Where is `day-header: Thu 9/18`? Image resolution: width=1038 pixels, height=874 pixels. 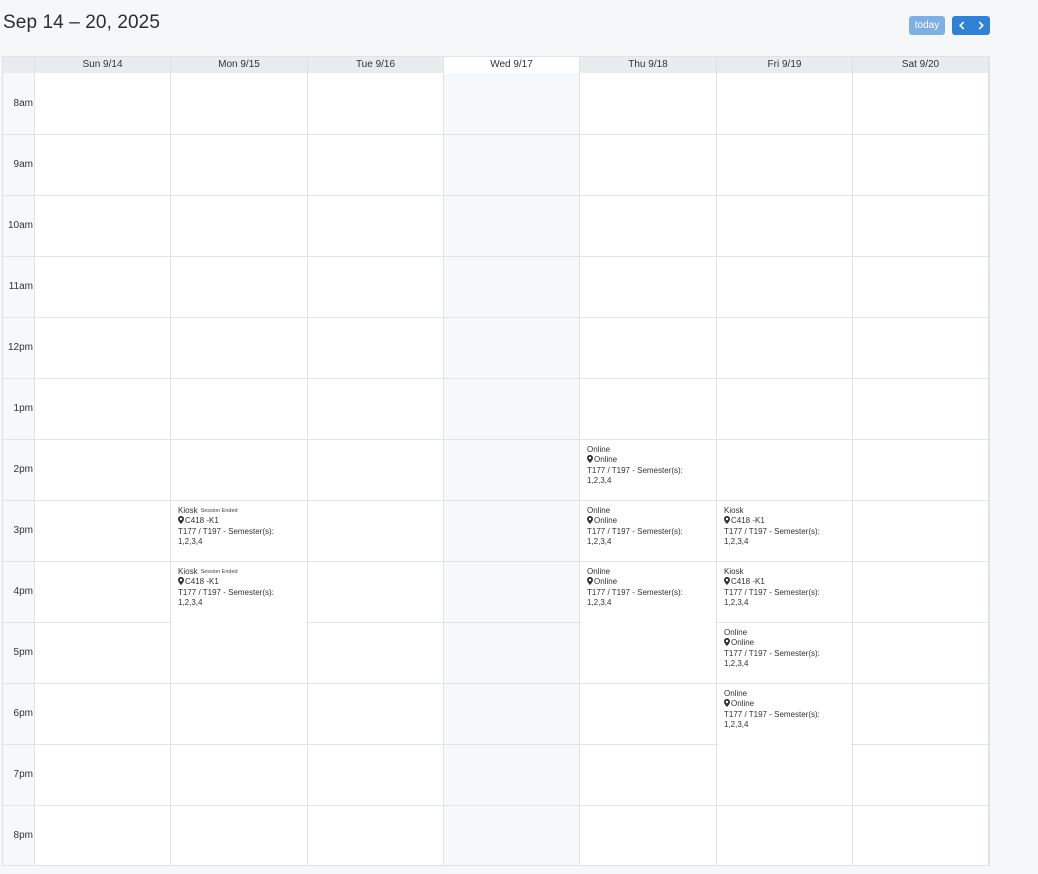
day-header: Thu 9/18 is located at coordinates (648, 65).